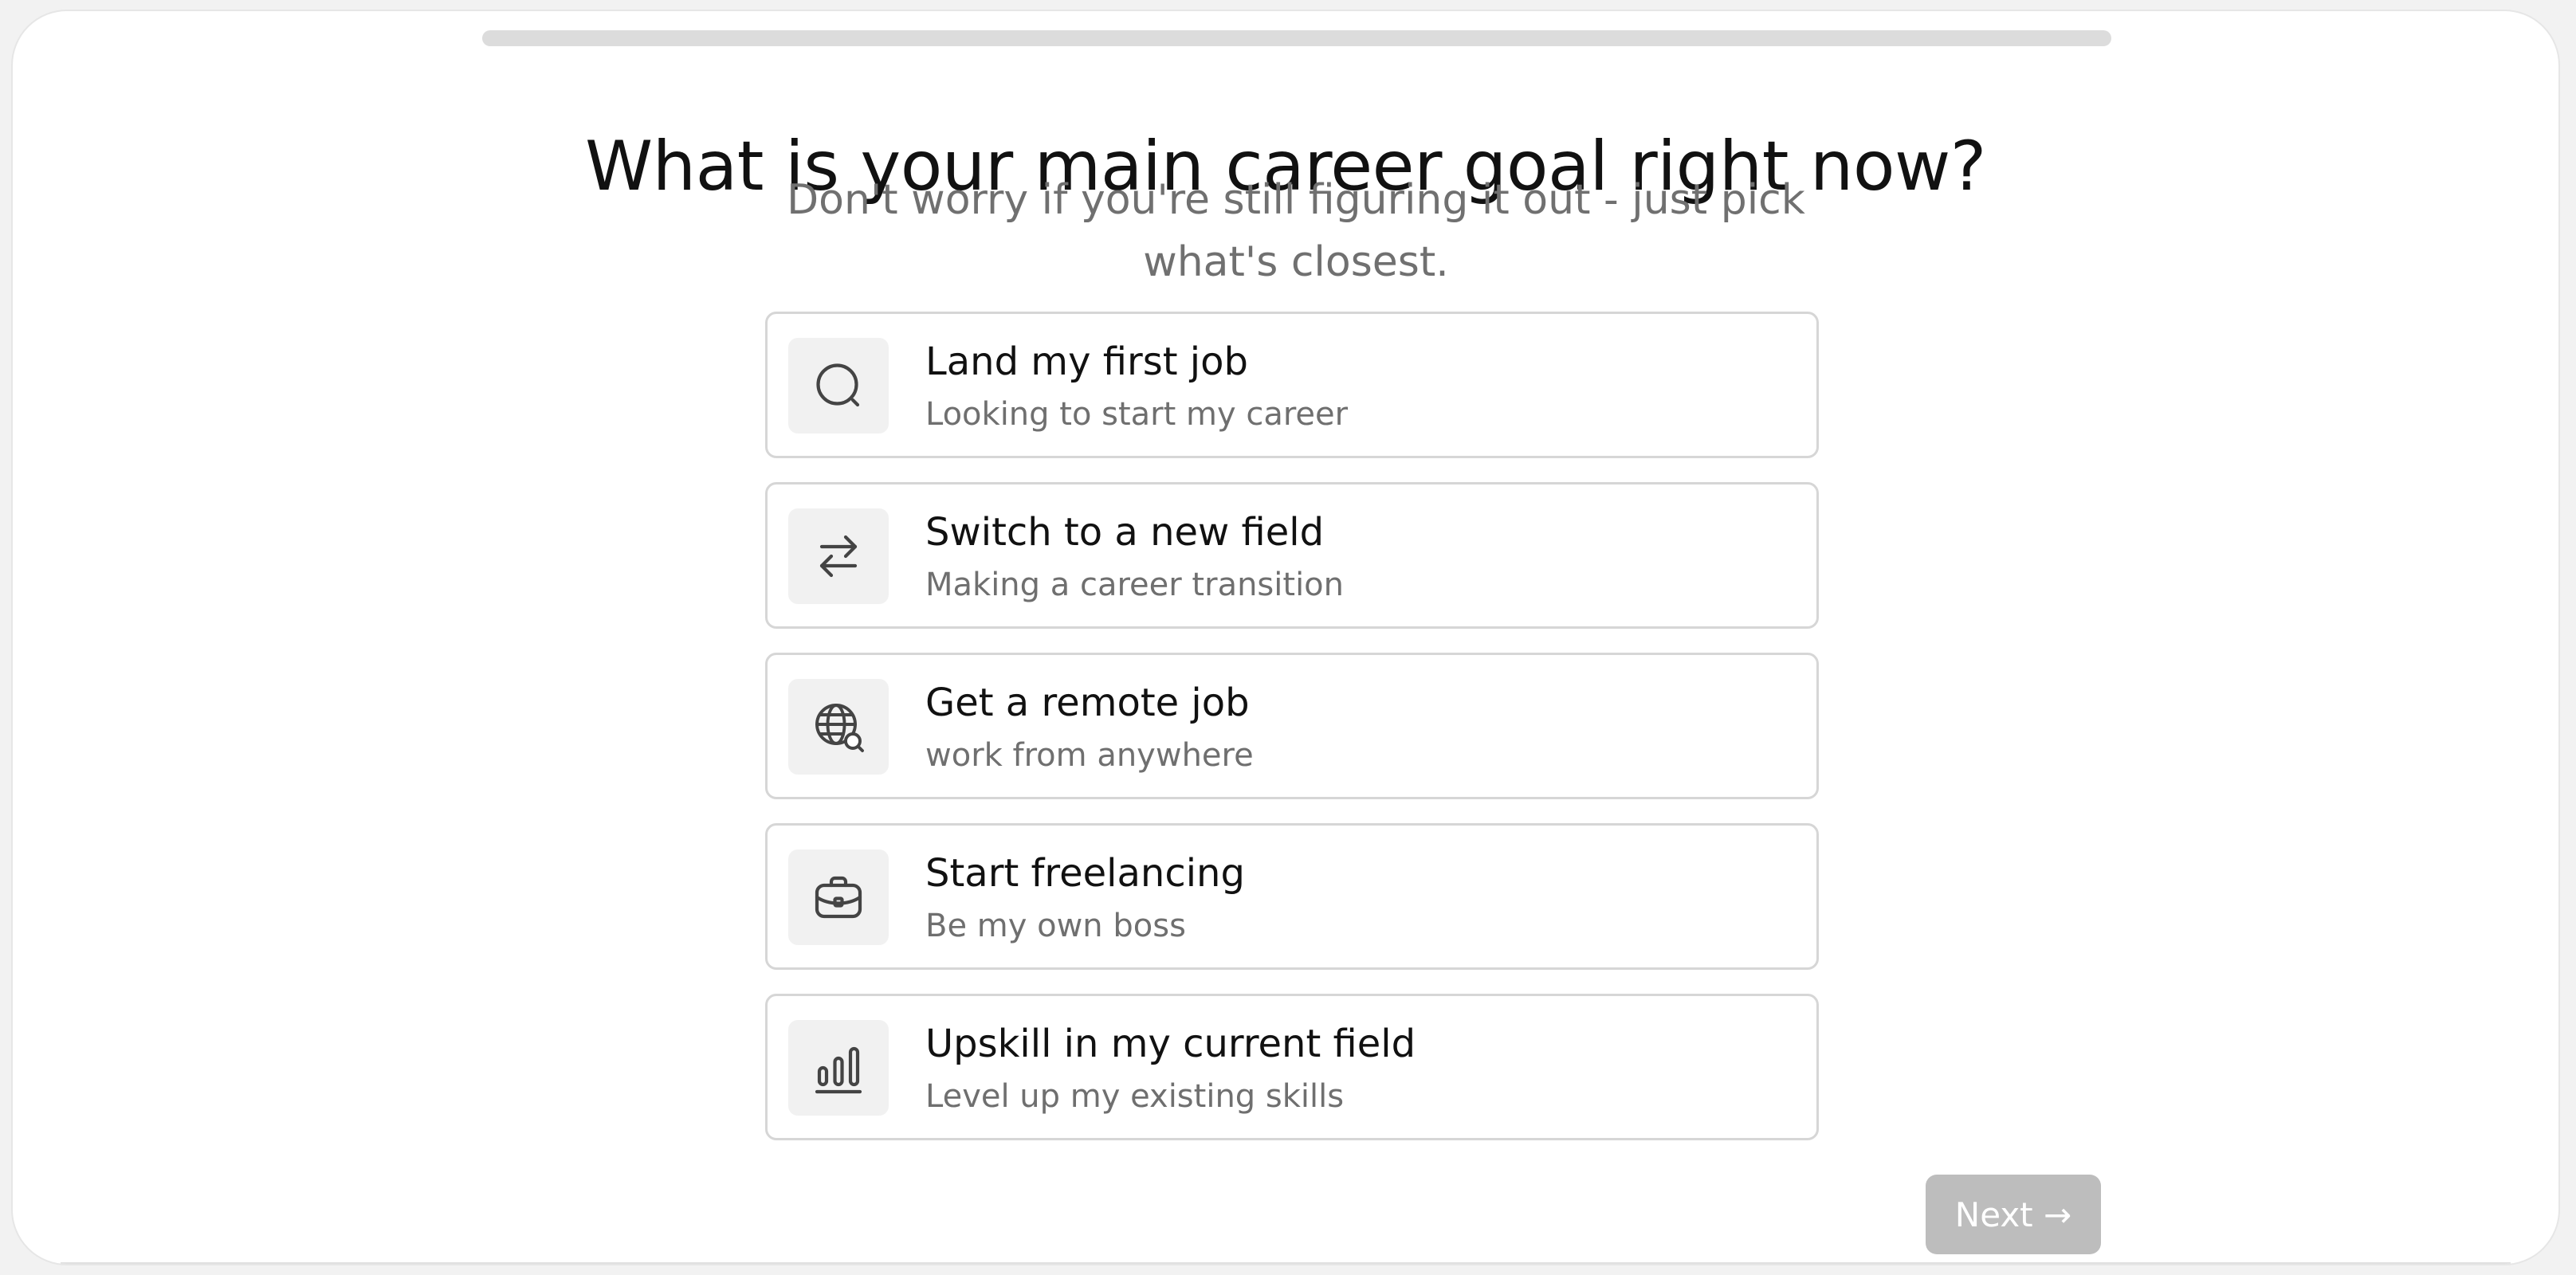  What do you see at coordinates (1125, 532) in the screenshot?
I see `option-title: Switch to a new field` at bounding box center [1125, 532].